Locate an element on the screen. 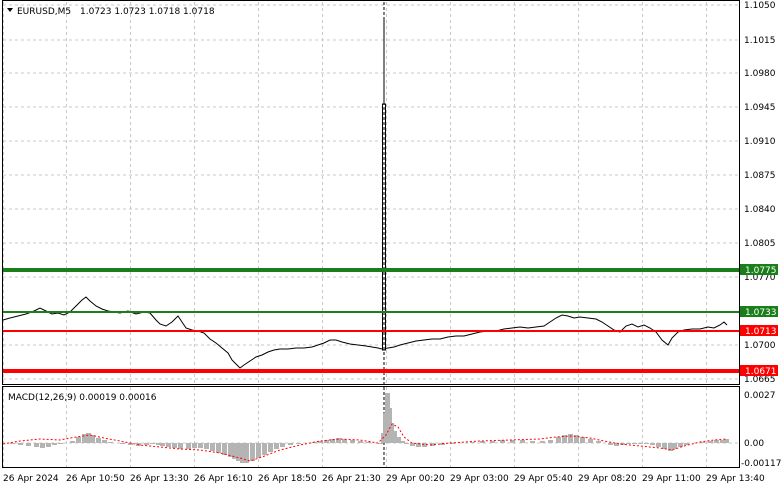 The image size is (781, 489). macd-histogram is located at coordinates (369, 428).